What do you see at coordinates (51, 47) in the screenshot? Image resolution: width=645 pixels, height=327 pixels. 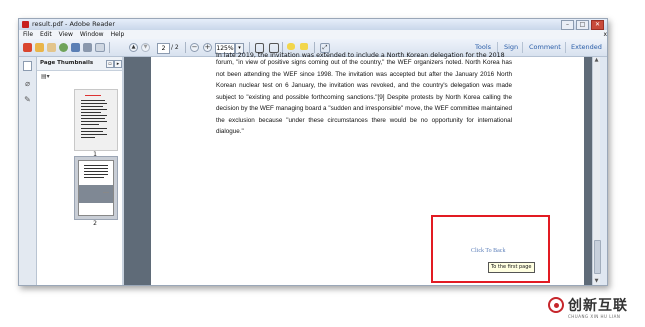 I see `edit-icon` at bounding box center [51, 47].